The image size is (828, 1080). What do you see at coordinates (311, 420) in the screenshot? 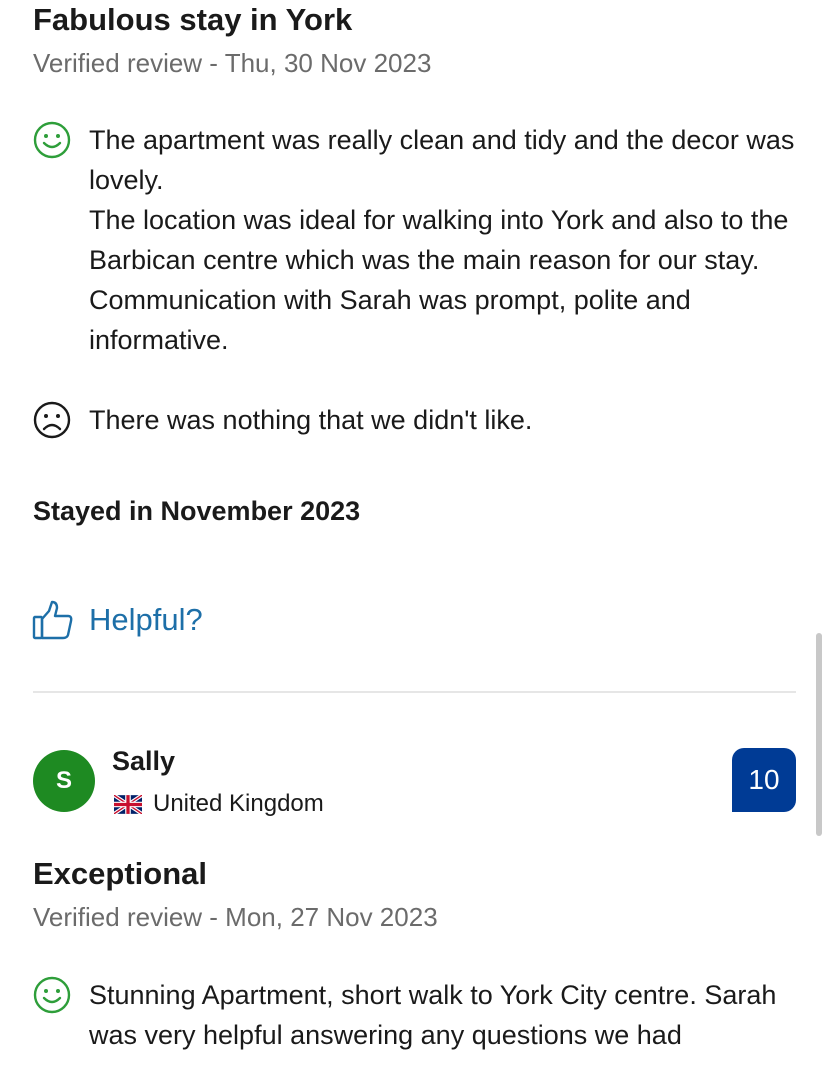
I see `review-disliked-text: There was nothing that we didn't like.` at bounding box center [311, 420].